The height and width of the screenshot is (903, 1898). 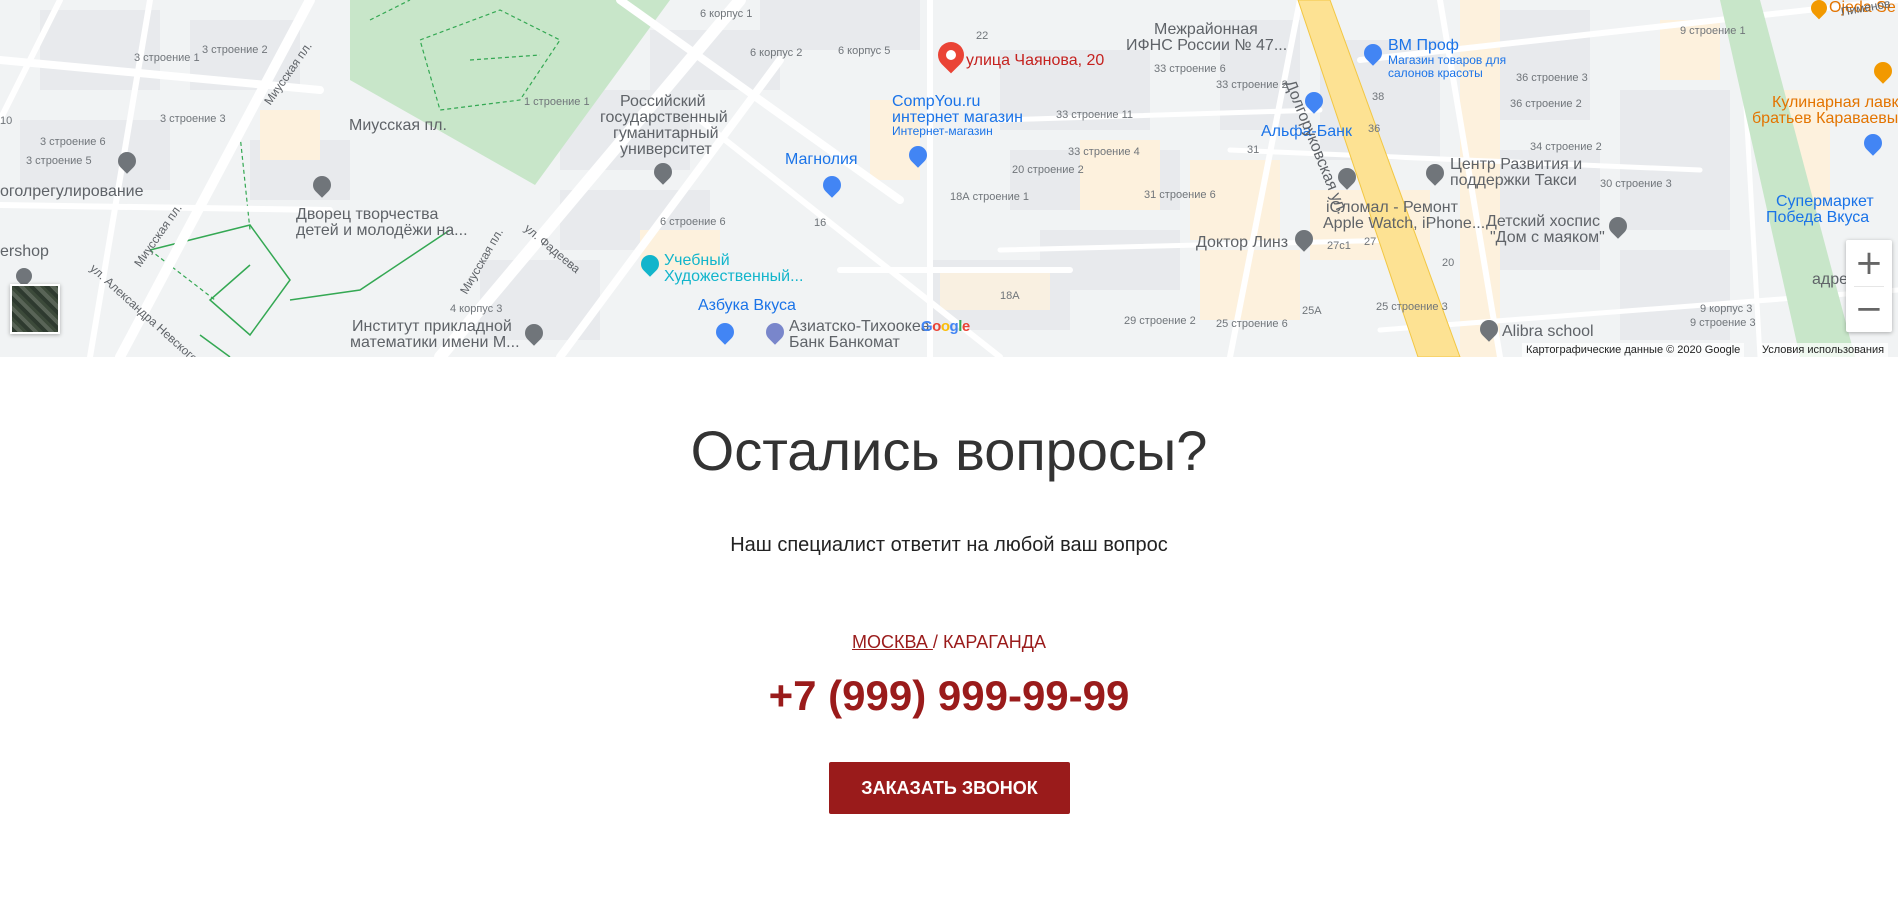 What do you see at coordinates (1823, 350) in the screenshot?
I see `terms-link: Условия использования` at bounding box center [1823, 350].